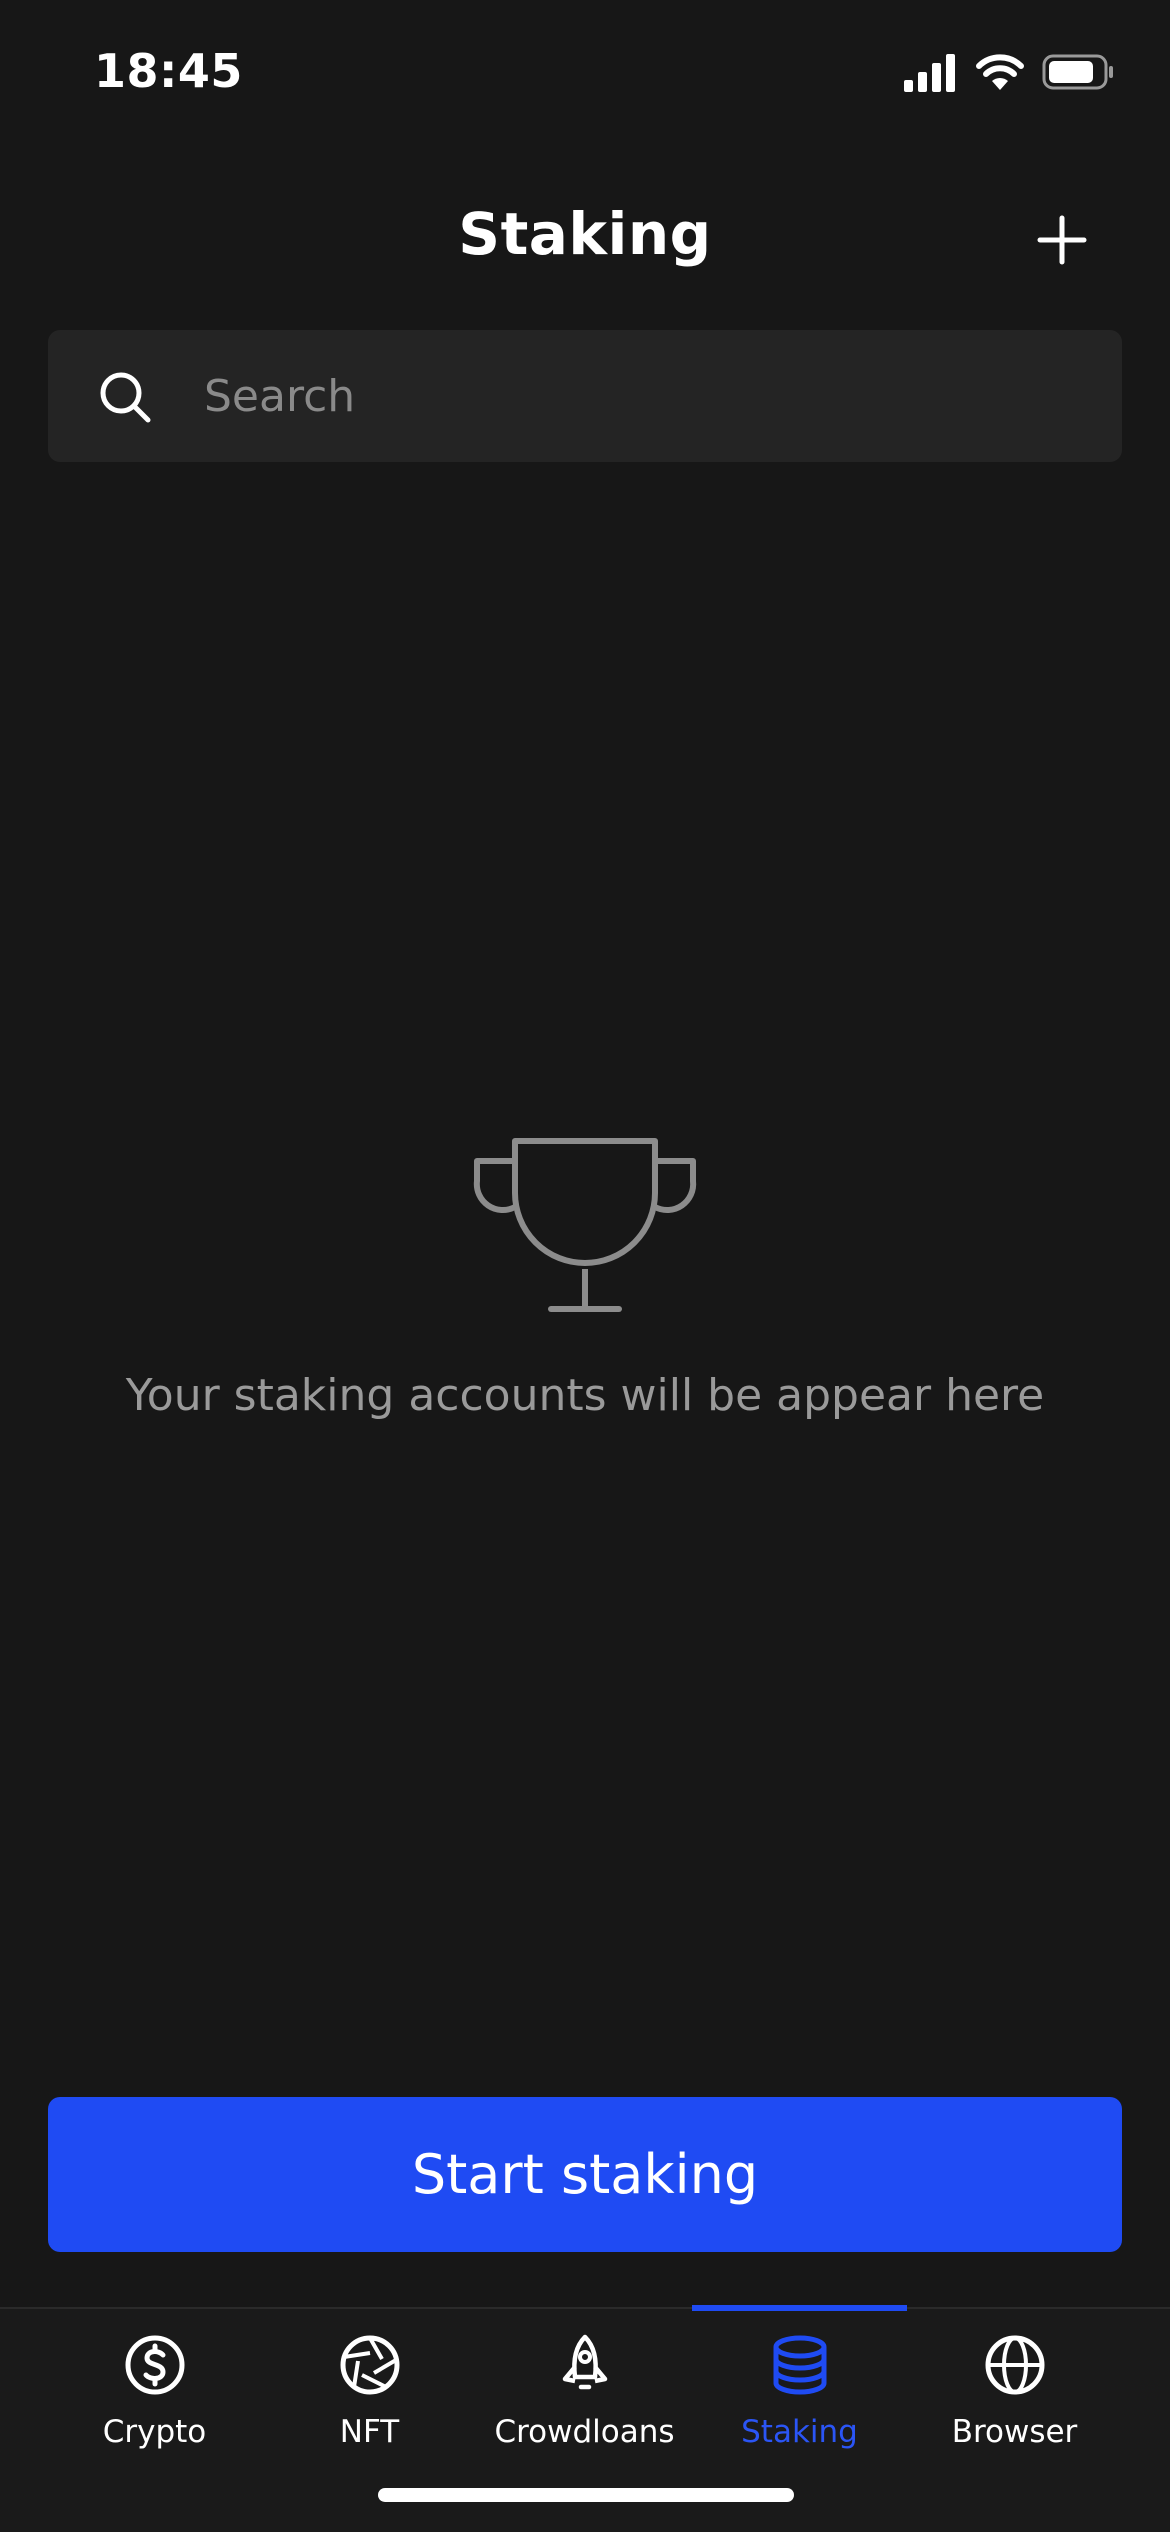 The image size is (1170, 2532). What do you see at coordinates (799, 2365) in the screenshot?
I see `database-icon` at bounding box center [799, 2365].